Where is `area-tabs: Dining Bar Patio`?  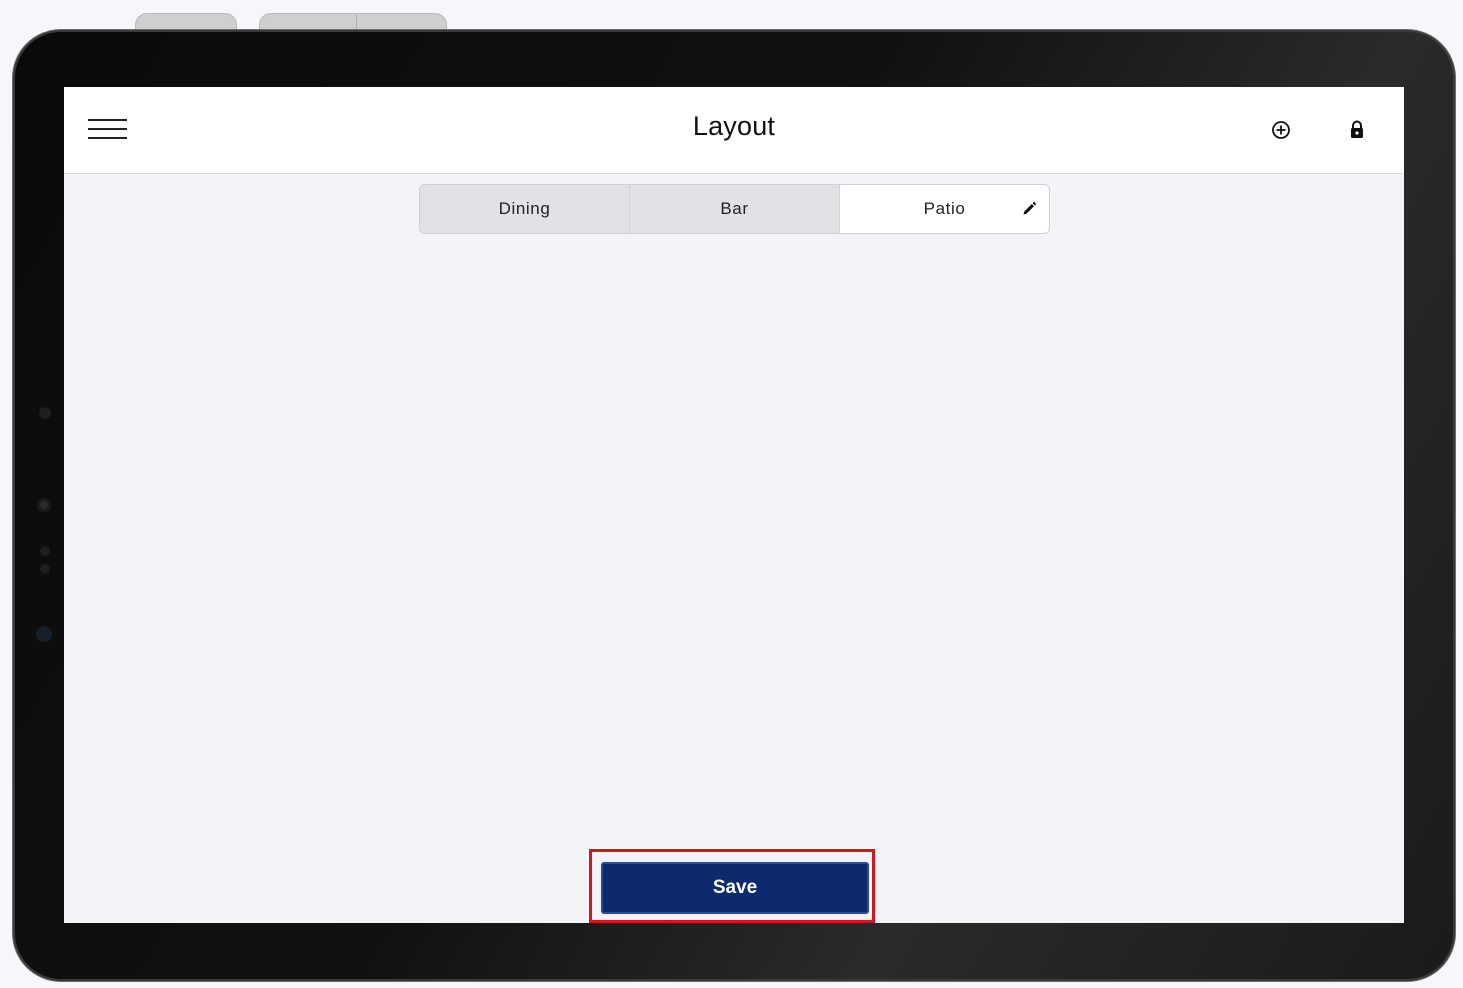
area-tabs: Dining Bar Patio is located at coordinates (734, 209).